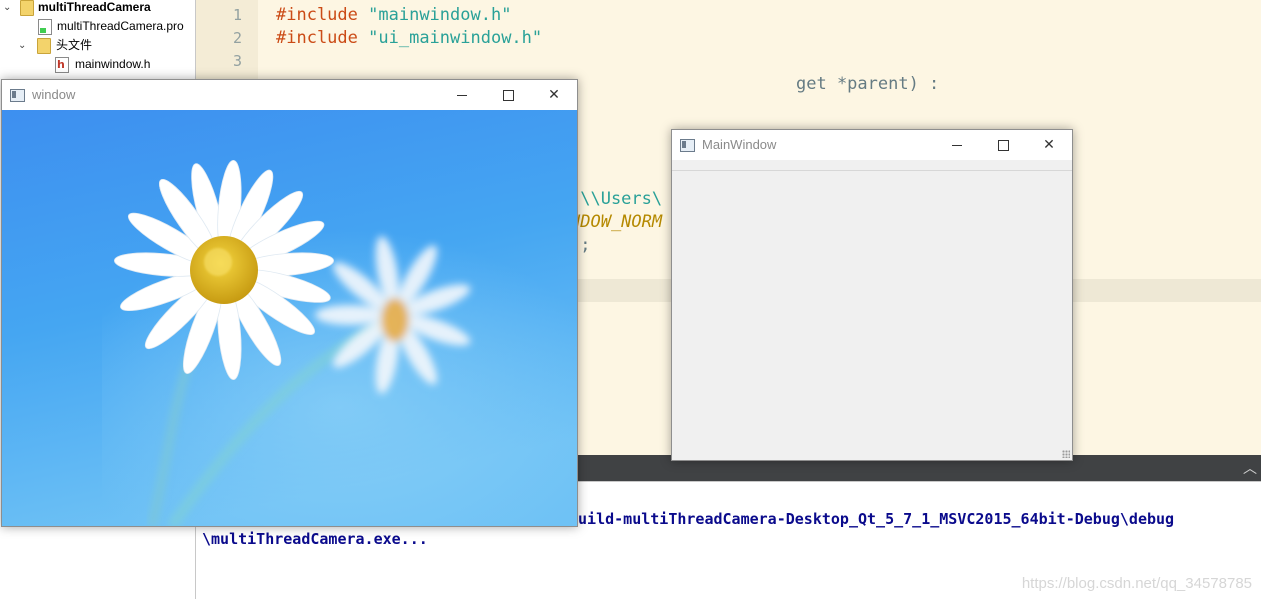 This screenshot has width=1261, height=600. What do you see at coordinates (97, 45) in the screenshot?
I see `tree-item-headers: ⌄ 头文件` at bounding box center [97, 45].